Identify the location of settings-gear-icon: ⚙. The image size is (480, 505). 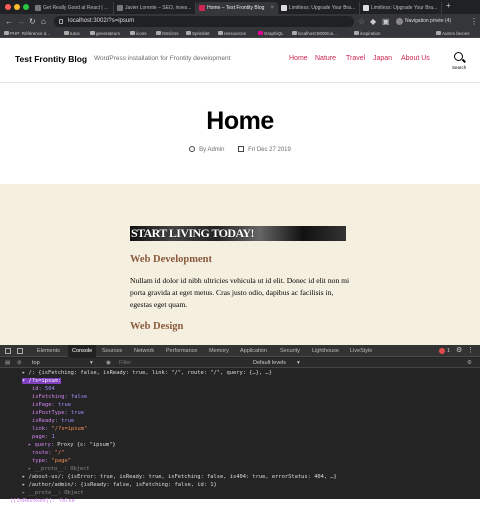
(459, 350).